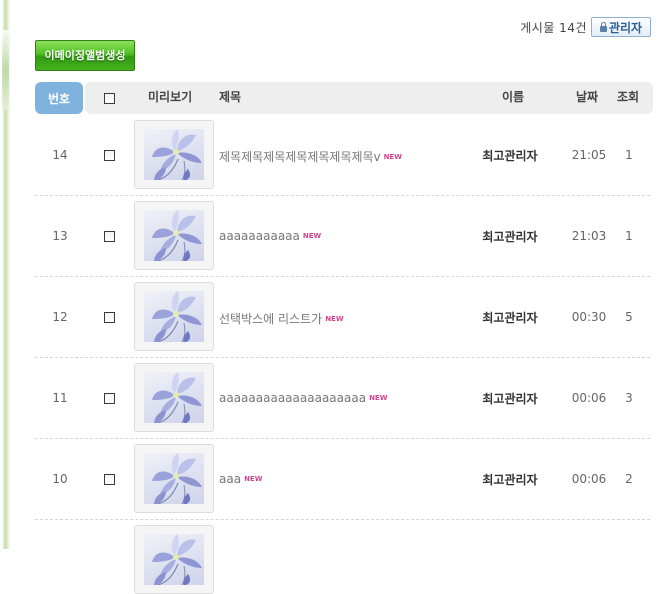 The image size is (661, 594). I want to click on admin-button: 관리자, so click(621, 27).